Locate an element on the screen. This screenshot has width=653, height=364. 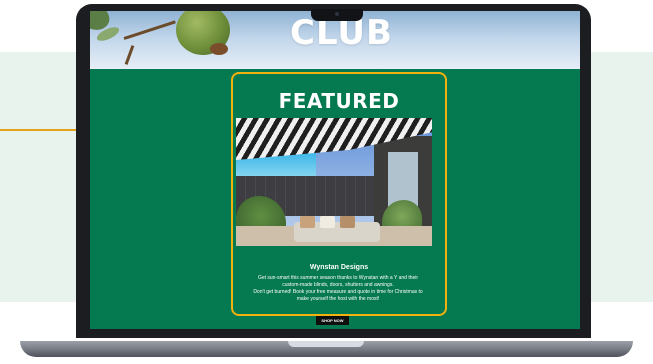
laptop-camera-icon is located at coordinates (337, 14).